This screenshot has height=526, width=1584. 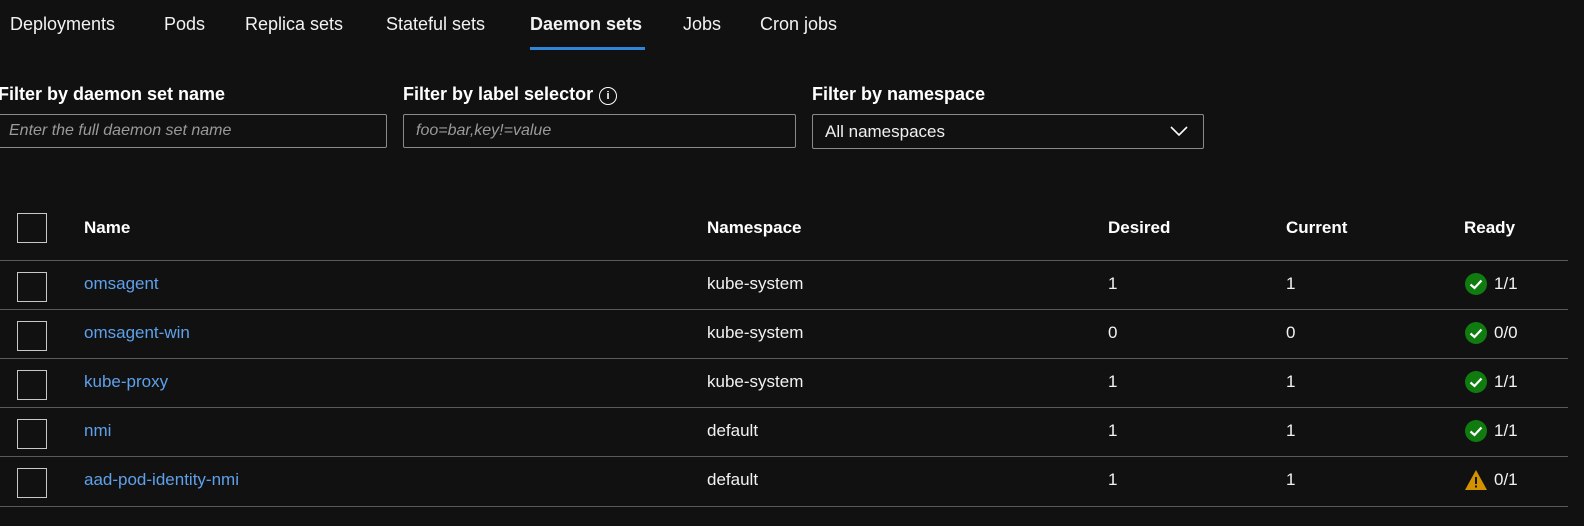 What do you see at coordinates (1506, 332) in the screenshot?
I see `ready-cell: 0/0` at bounding box center [1506, 332].